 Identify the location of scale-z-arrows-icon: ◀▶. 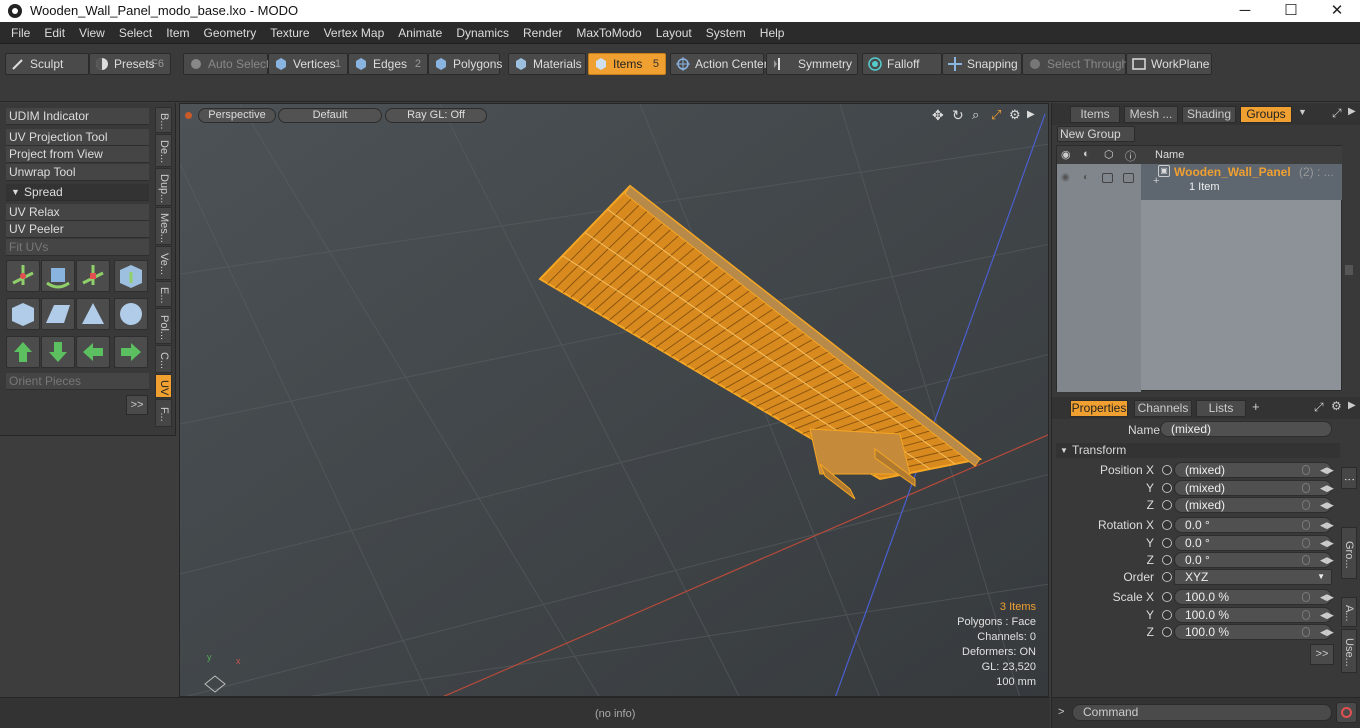
(1327, 632).